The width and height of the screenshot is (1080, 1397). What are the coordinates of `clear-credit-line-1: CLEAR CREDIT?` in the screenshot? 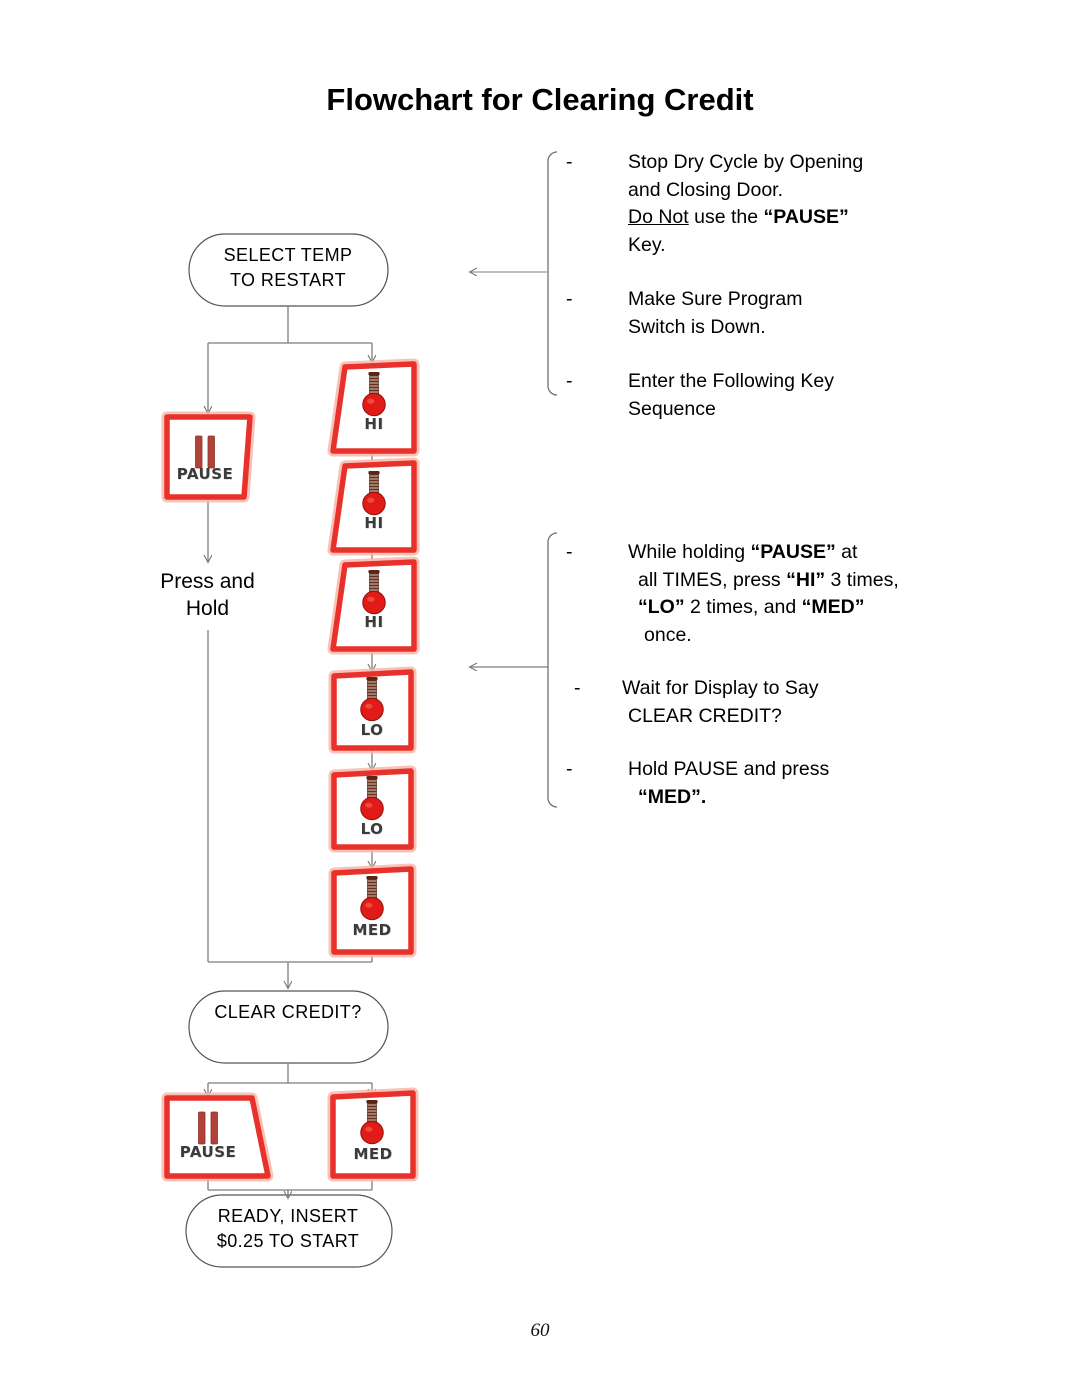 It's located at (288, 1012).